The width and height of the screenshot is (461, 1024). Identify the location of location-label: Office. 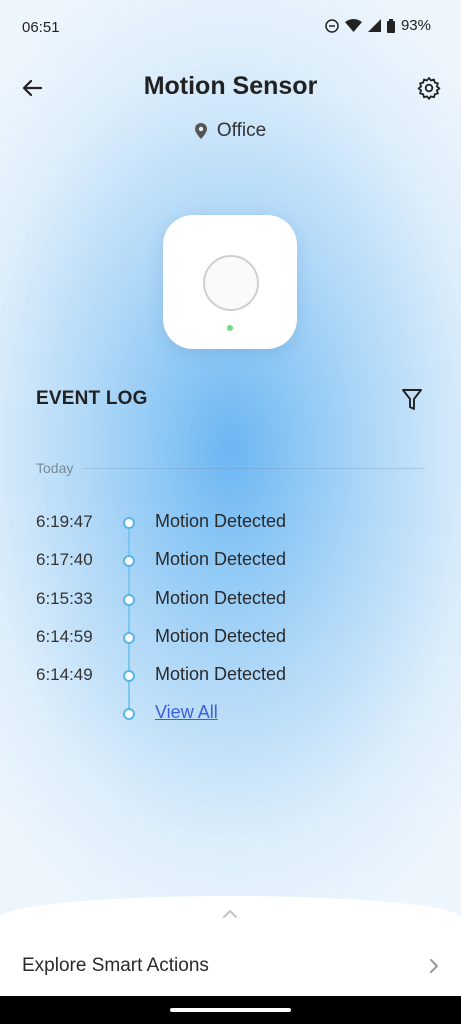
(241, 130).